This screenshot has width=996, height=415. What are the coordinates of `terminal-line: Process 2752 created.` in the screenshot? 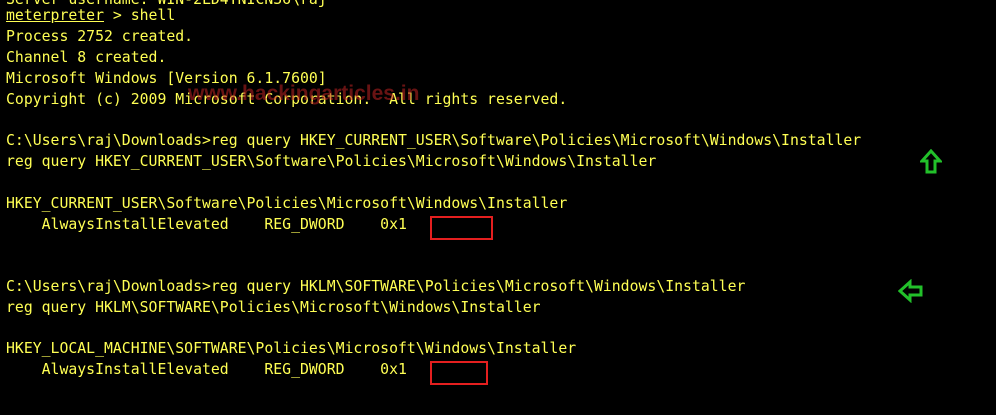 It's located at (100, 36).